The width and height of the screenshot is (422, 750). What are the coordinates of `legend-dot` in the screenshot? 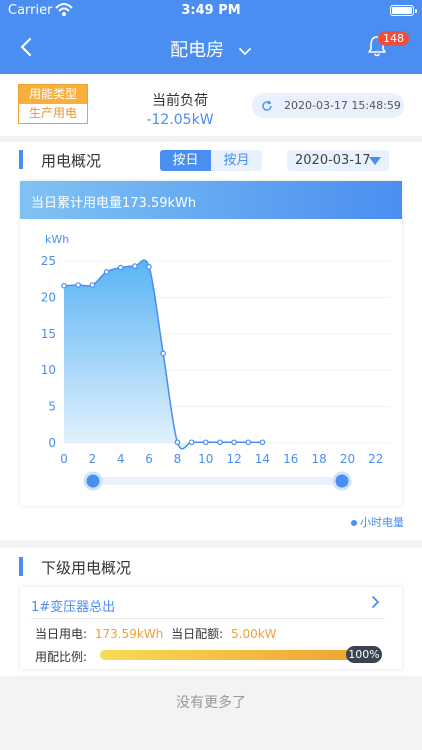 It's located at (354, 523).